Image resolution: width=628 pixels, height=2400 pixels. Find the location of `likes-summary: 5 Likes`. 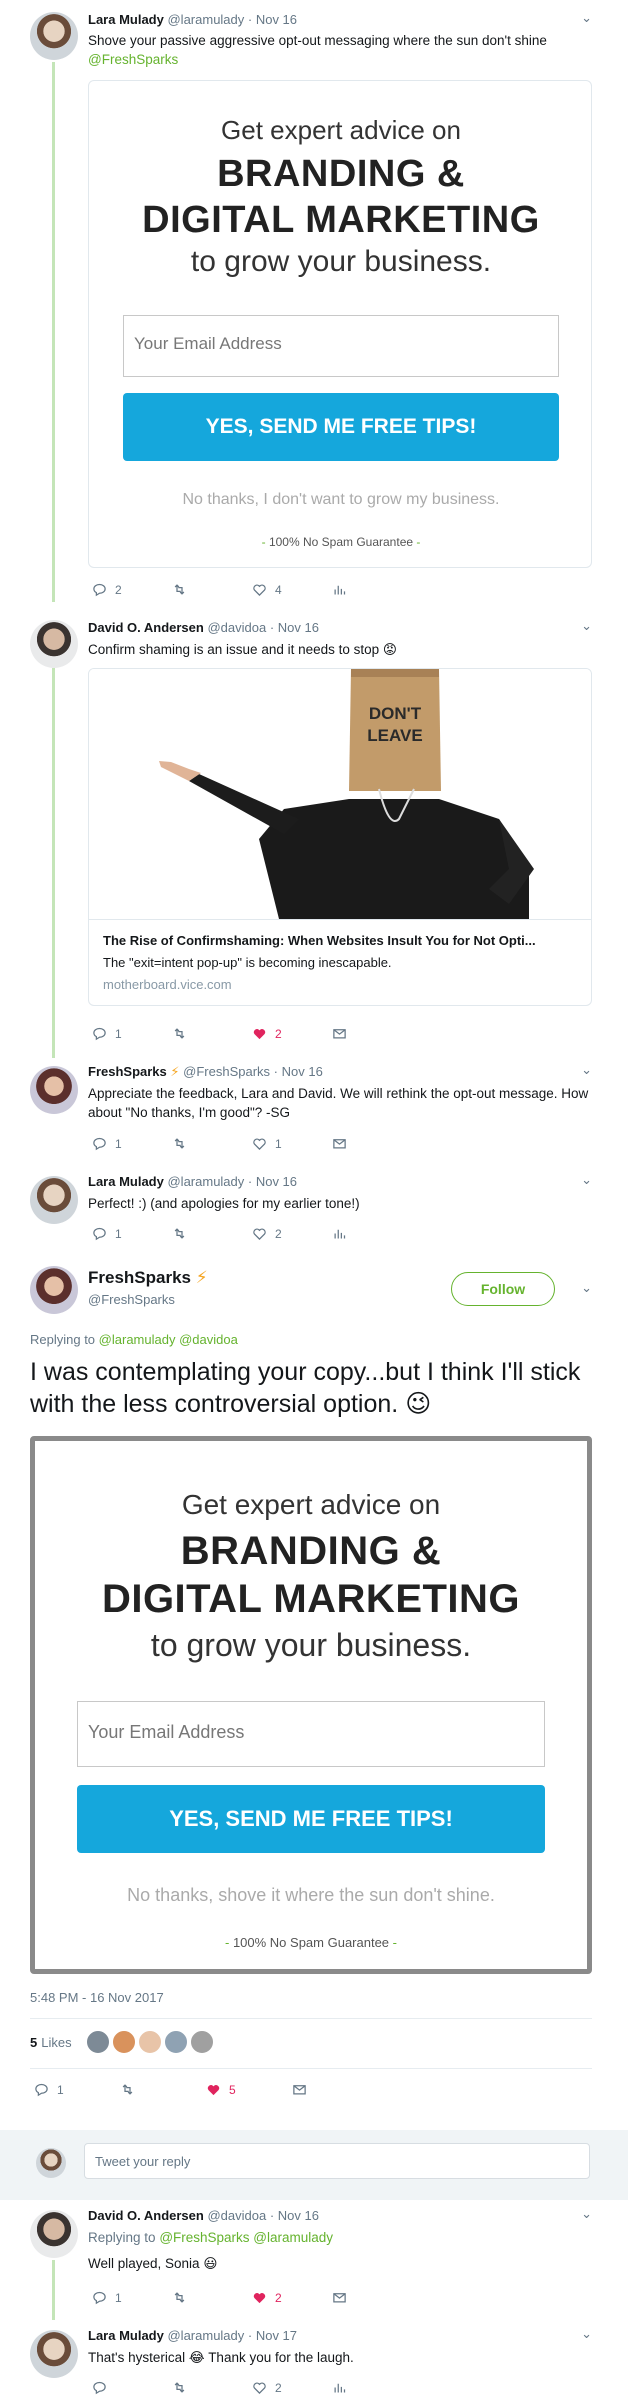

likes-summary: 5 Likes is located at coordinates (123, 2042).